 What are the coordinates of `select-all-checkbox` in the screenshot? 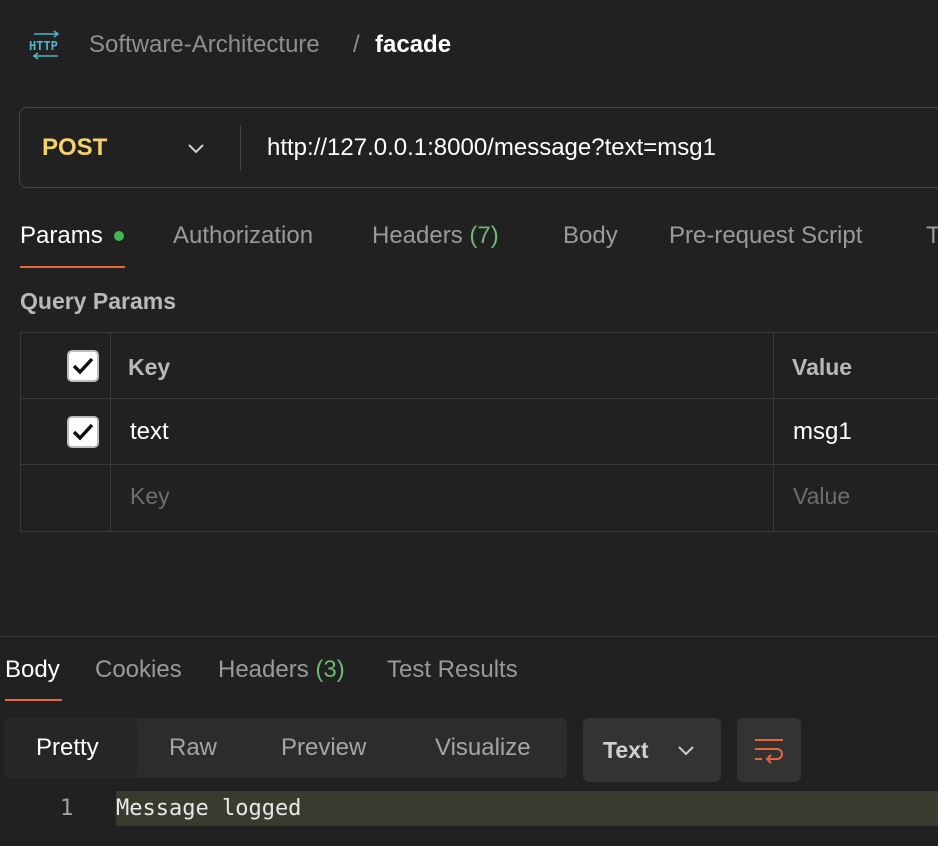 It's located at (83, 366).